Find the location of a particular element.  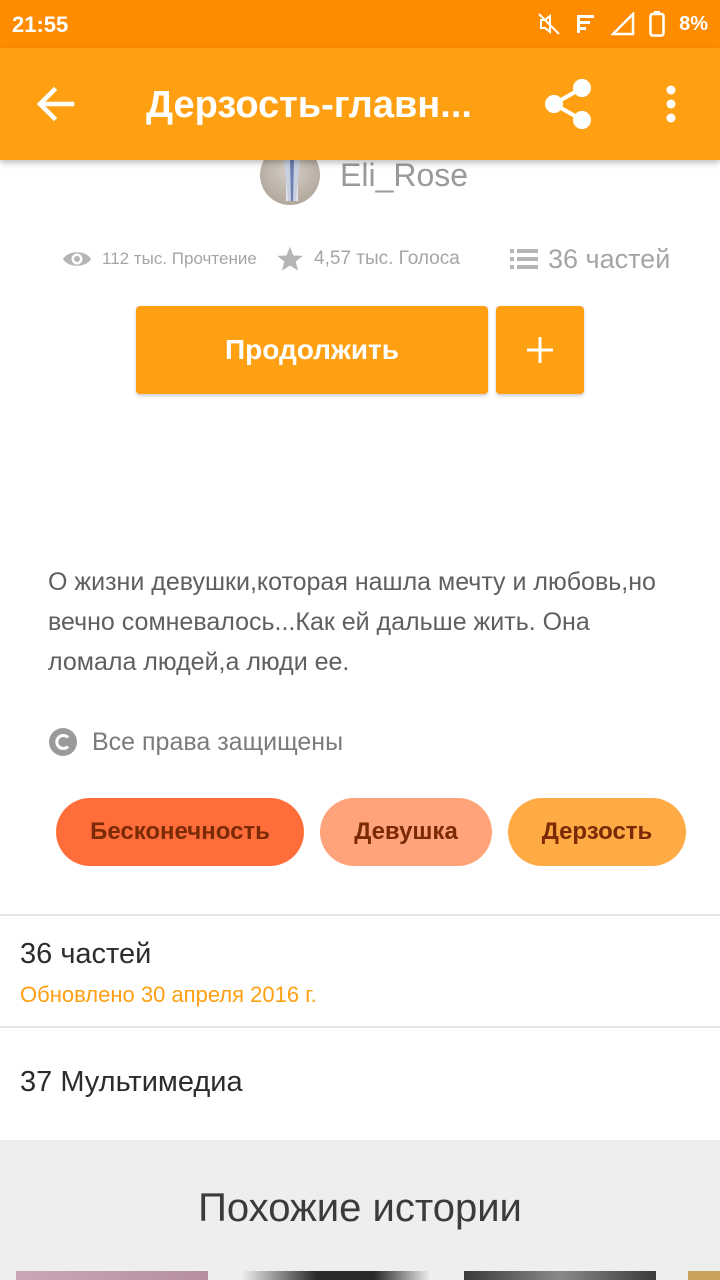

cell-signal-icon is located at coordinates (623, 24).